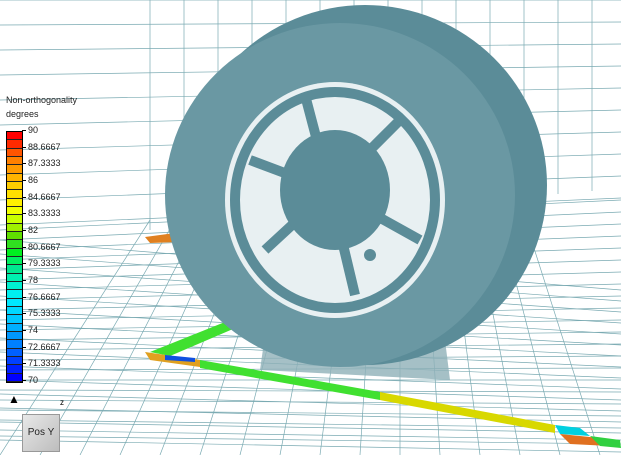 The width and height of the screenshot is (621, 455). I want to click on legend-tick-label: 88.6667, so click(41, 147).